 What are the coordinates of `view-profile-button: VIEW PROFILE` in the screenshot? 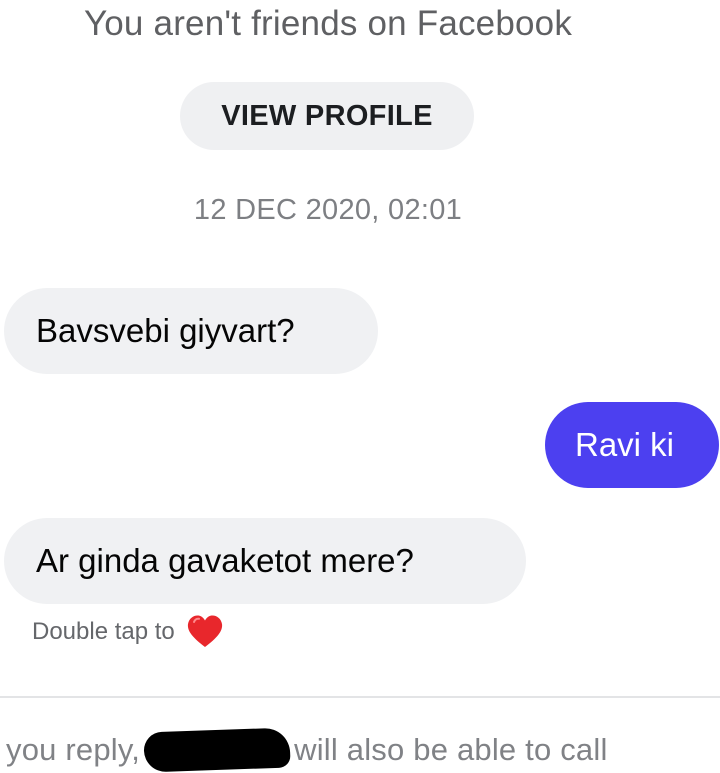 It's located at (327, 116).